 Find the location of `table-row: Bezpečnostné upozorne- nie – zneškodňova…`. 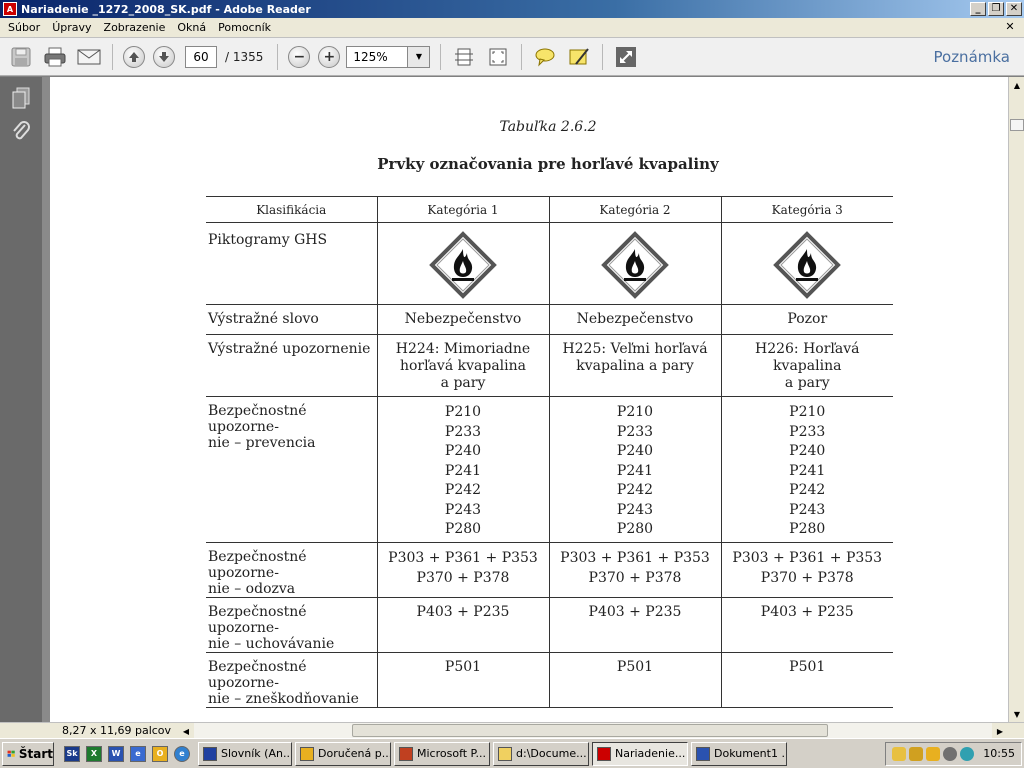

table-row: Bezpečnostné upozorne- nie – zneškodňova… is located at coordinates (549, 680).